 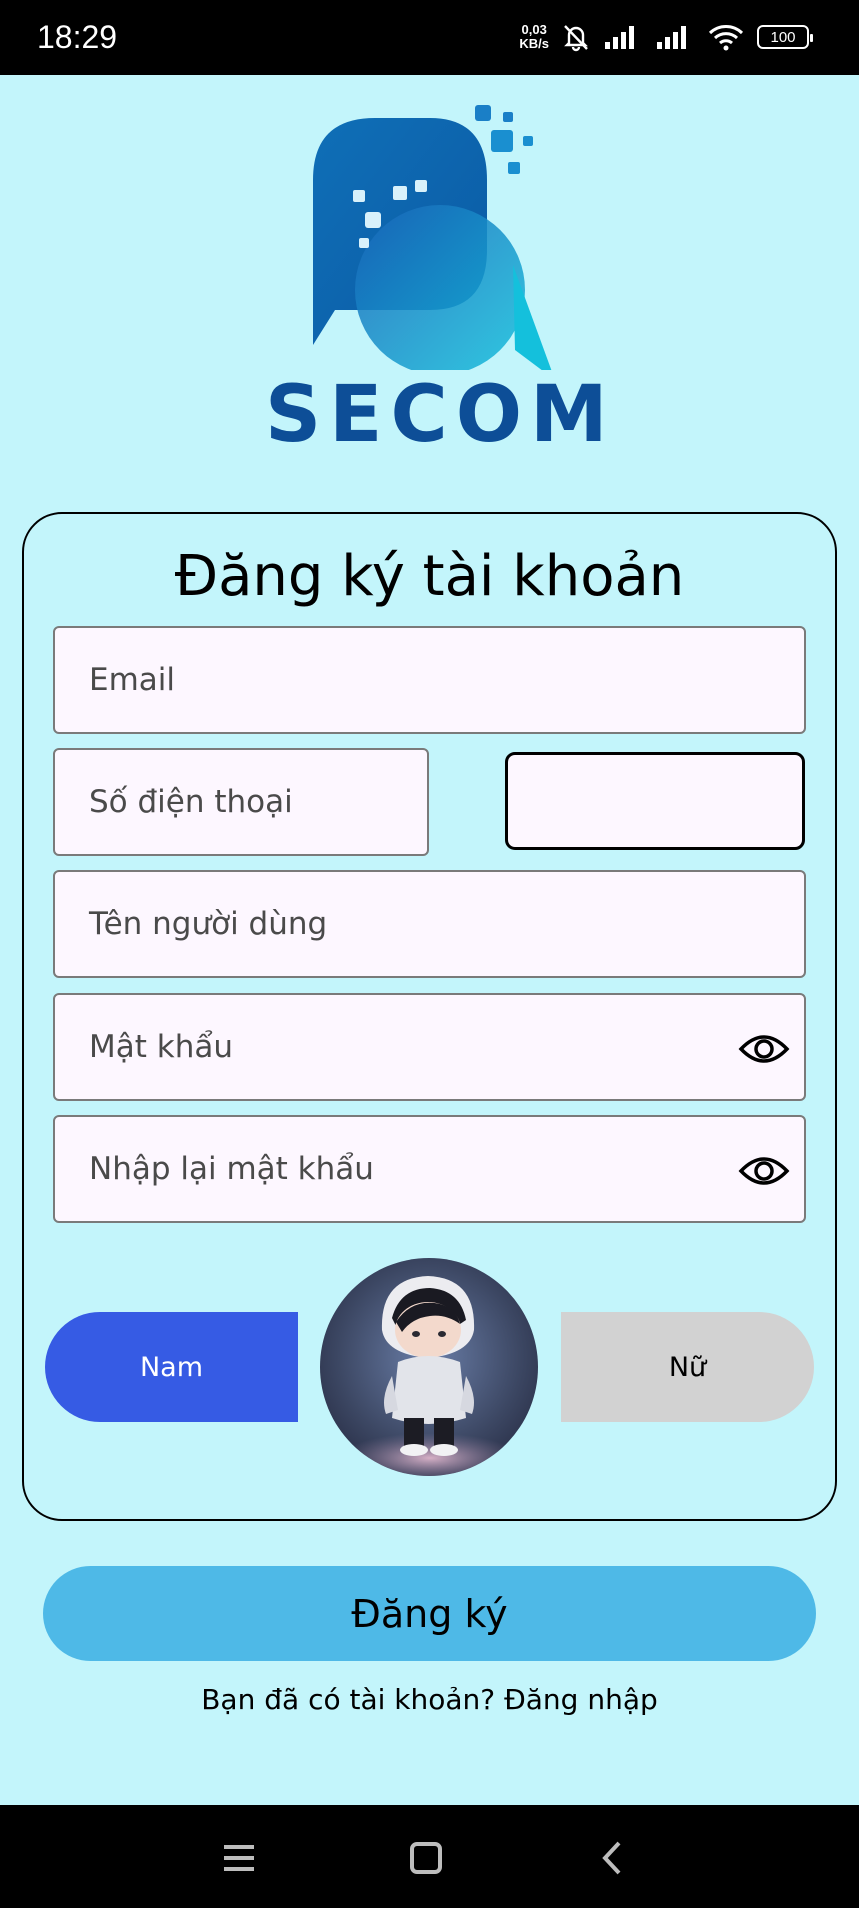 What do you see at coordinates (429, 1169) in the screenshot?
I see `confirm-password-field: Nhập lại mật khẩu` at bounding box center [429, 1169].